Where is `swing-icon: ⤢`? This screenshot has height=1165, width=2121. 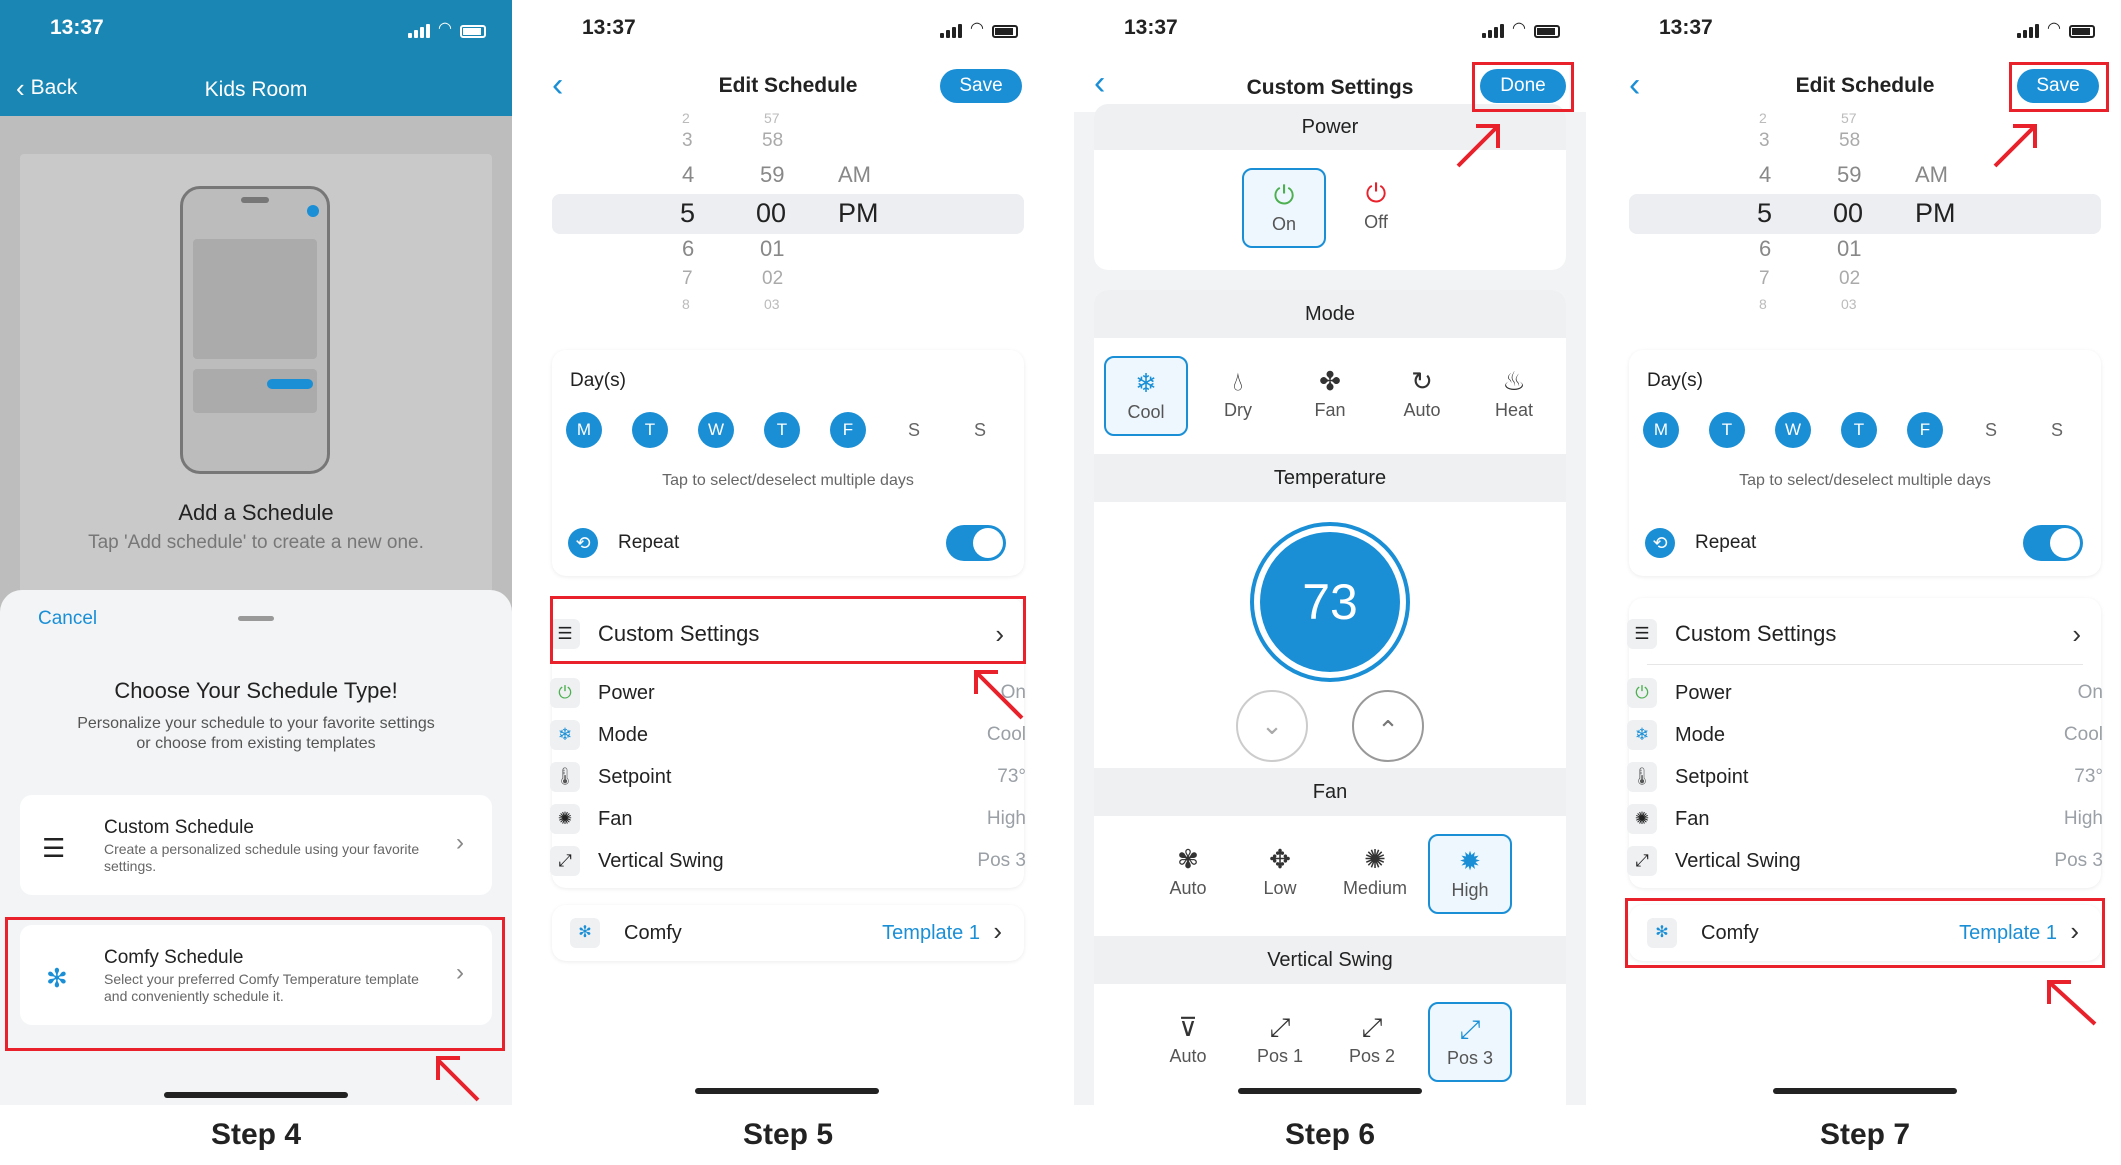 swing-icon: ⤢ is located at coordinates (565, 861).